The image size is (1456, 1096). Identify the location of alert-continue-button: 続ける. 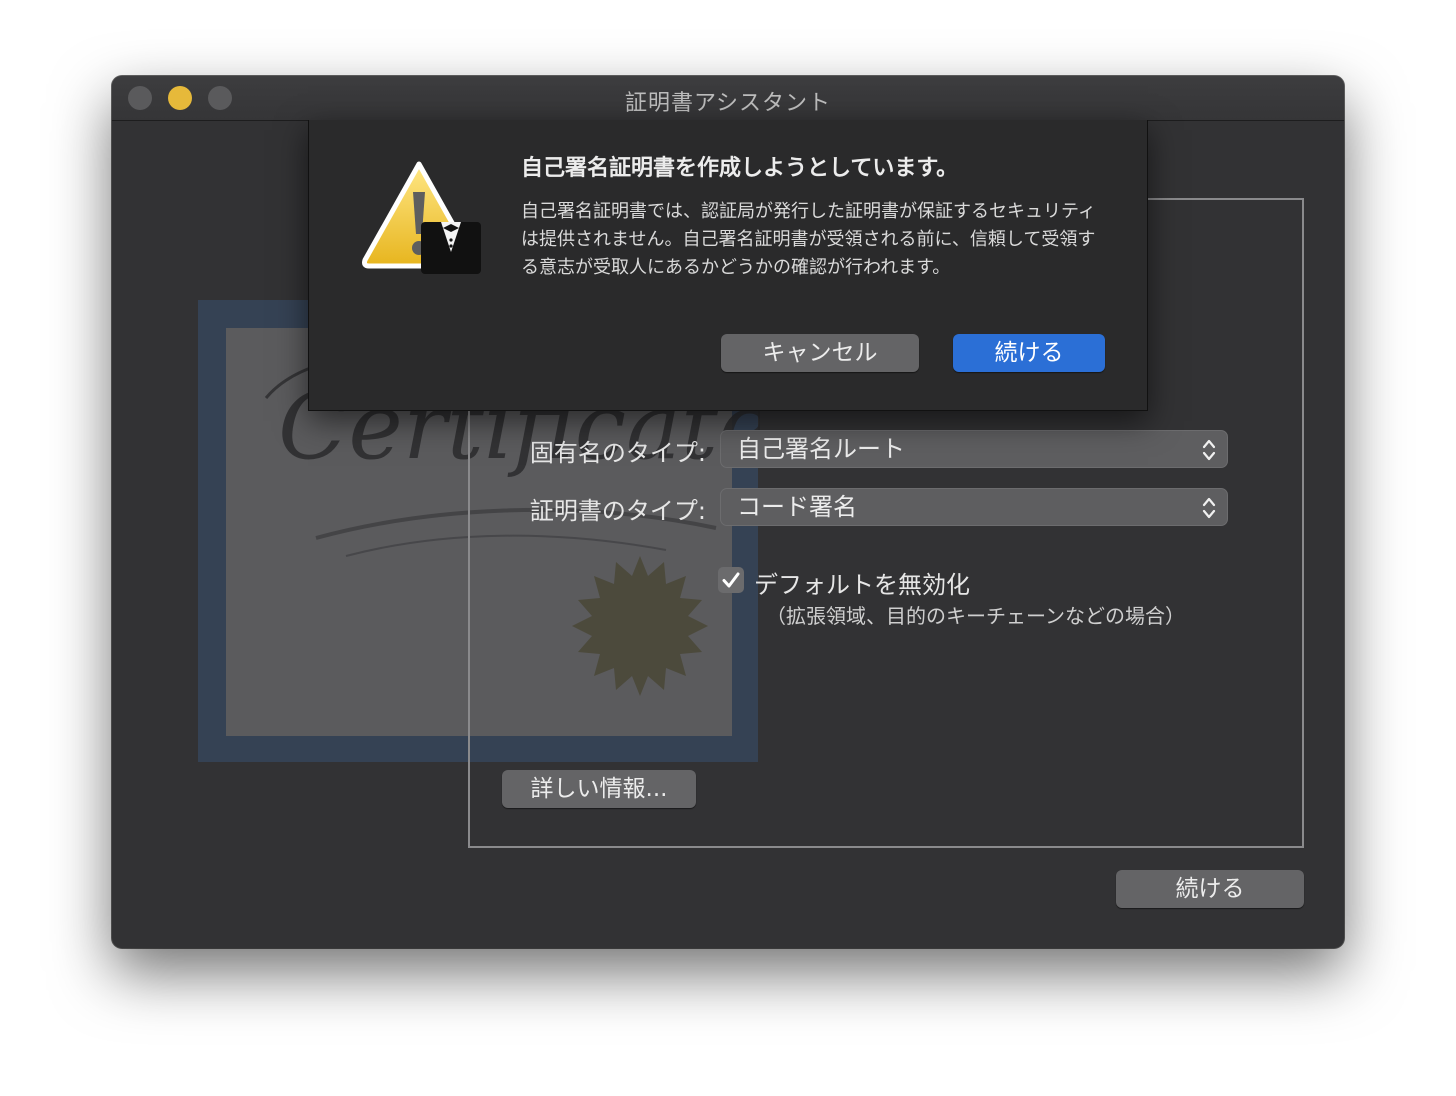
(1029, 353).